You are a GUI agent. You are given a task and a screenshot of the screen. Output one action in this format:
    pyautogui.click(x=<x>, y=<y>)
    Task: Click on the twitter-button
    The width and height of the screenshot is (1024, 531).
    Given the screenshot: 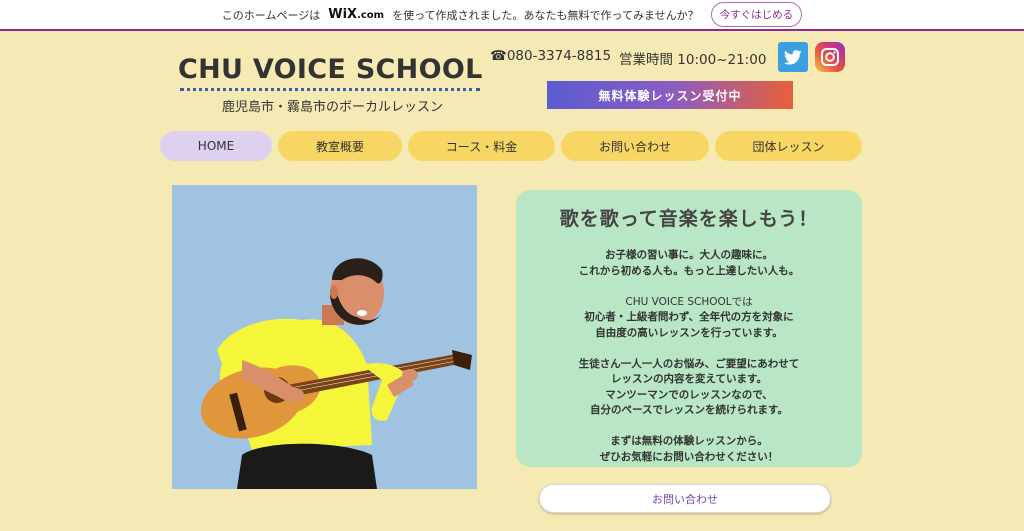 What is the action you would take?
    pyautogui.click(x=793, y=57)
    